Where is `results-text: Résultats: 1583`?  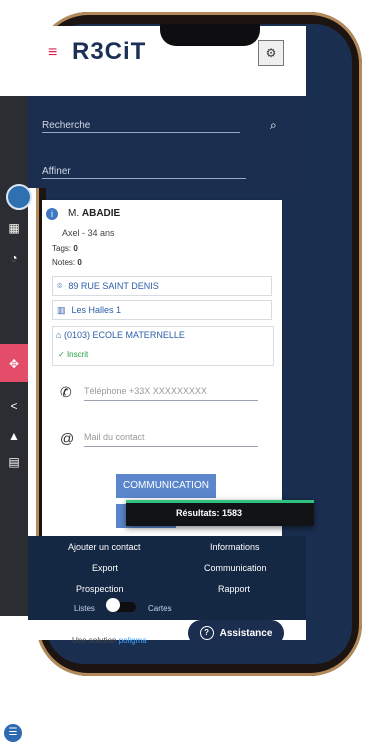
results-text: Résultats: 1583 is located at coordinates (209, 513).